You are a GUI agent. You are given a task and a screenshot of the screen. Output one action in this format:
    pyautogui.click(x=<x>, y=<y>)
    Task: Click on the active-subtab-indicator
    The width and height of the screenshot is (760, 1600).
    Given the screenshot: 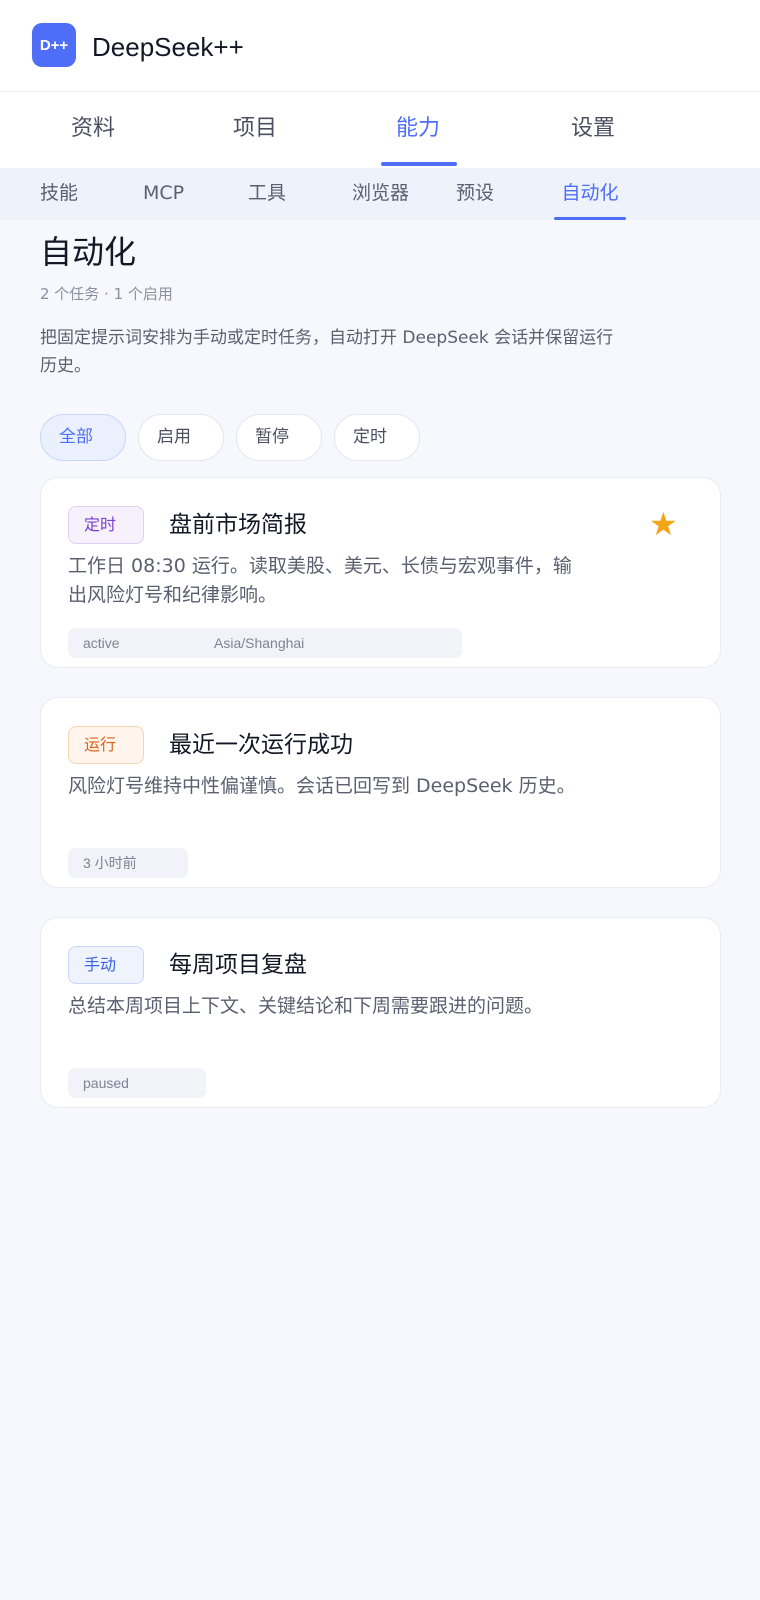 What is the action you would take?
    pyautogui.click(x=590, y=218)
    